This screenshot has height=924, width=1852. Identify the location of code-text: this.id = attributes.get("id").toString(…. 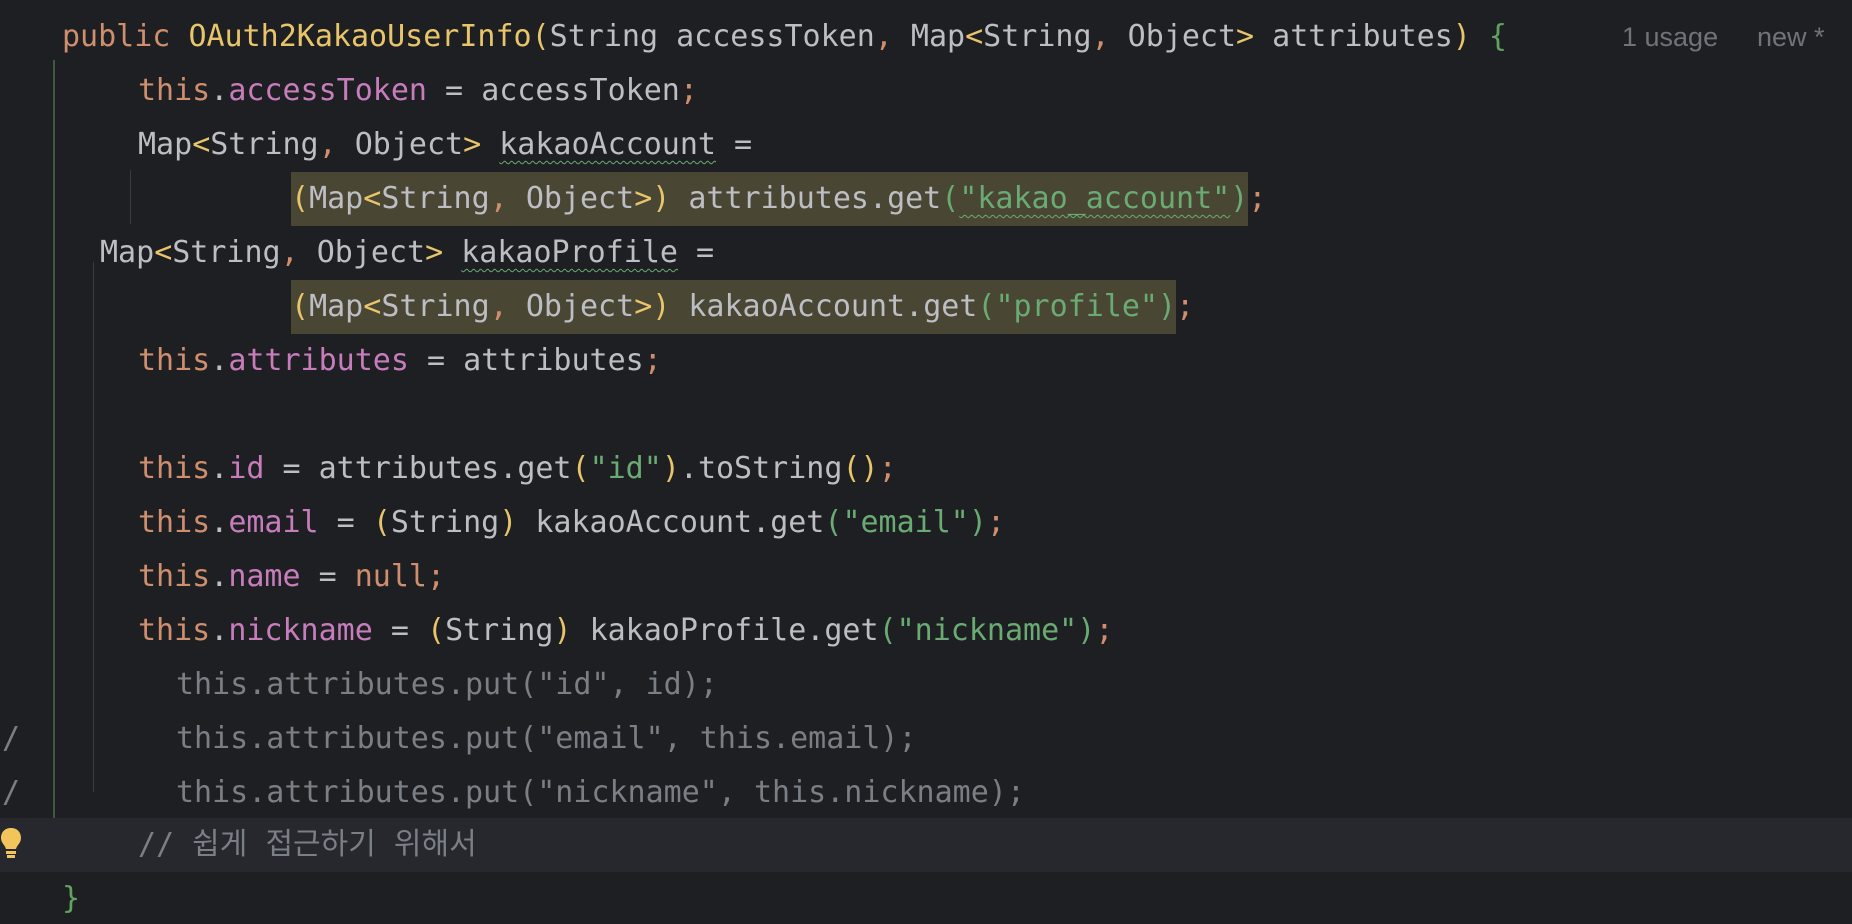
(517, 469).